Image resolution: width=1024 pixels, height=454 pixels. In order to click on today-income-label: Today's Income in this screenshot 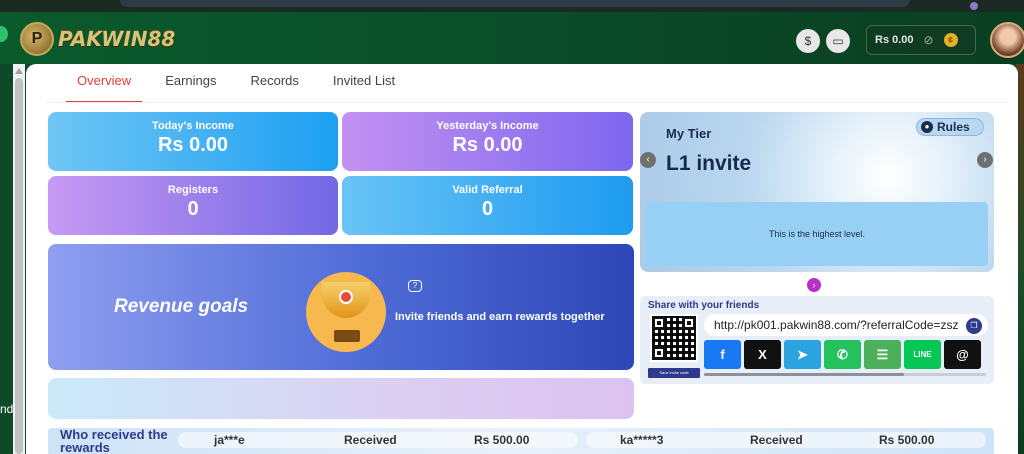, I will do `click(193, 126)`.